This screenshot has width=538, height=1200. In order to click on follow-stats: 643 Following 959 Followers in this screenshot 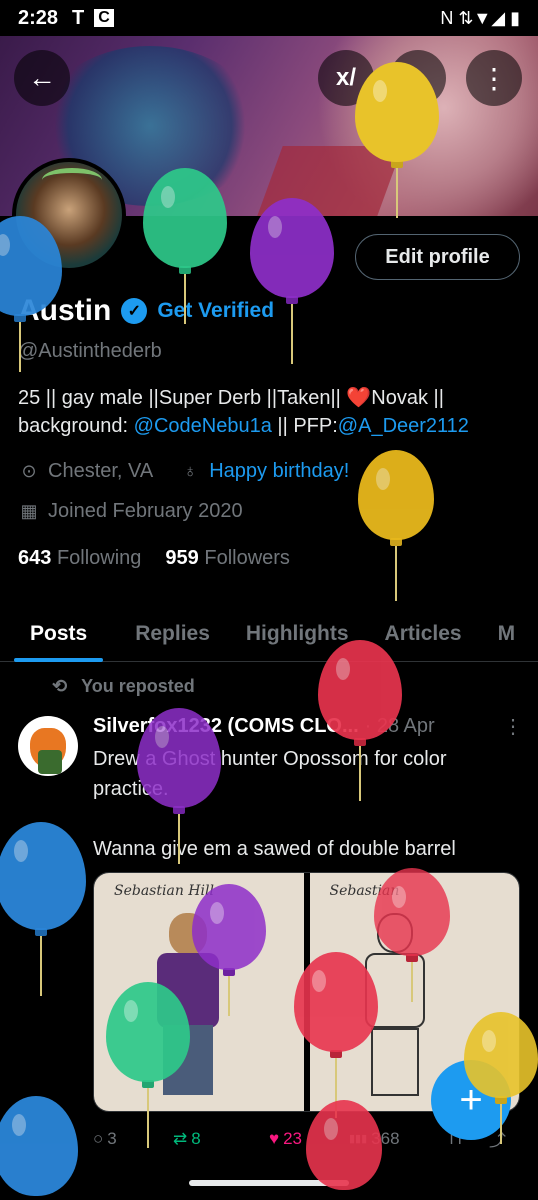, I will do `click(154, 558)`.